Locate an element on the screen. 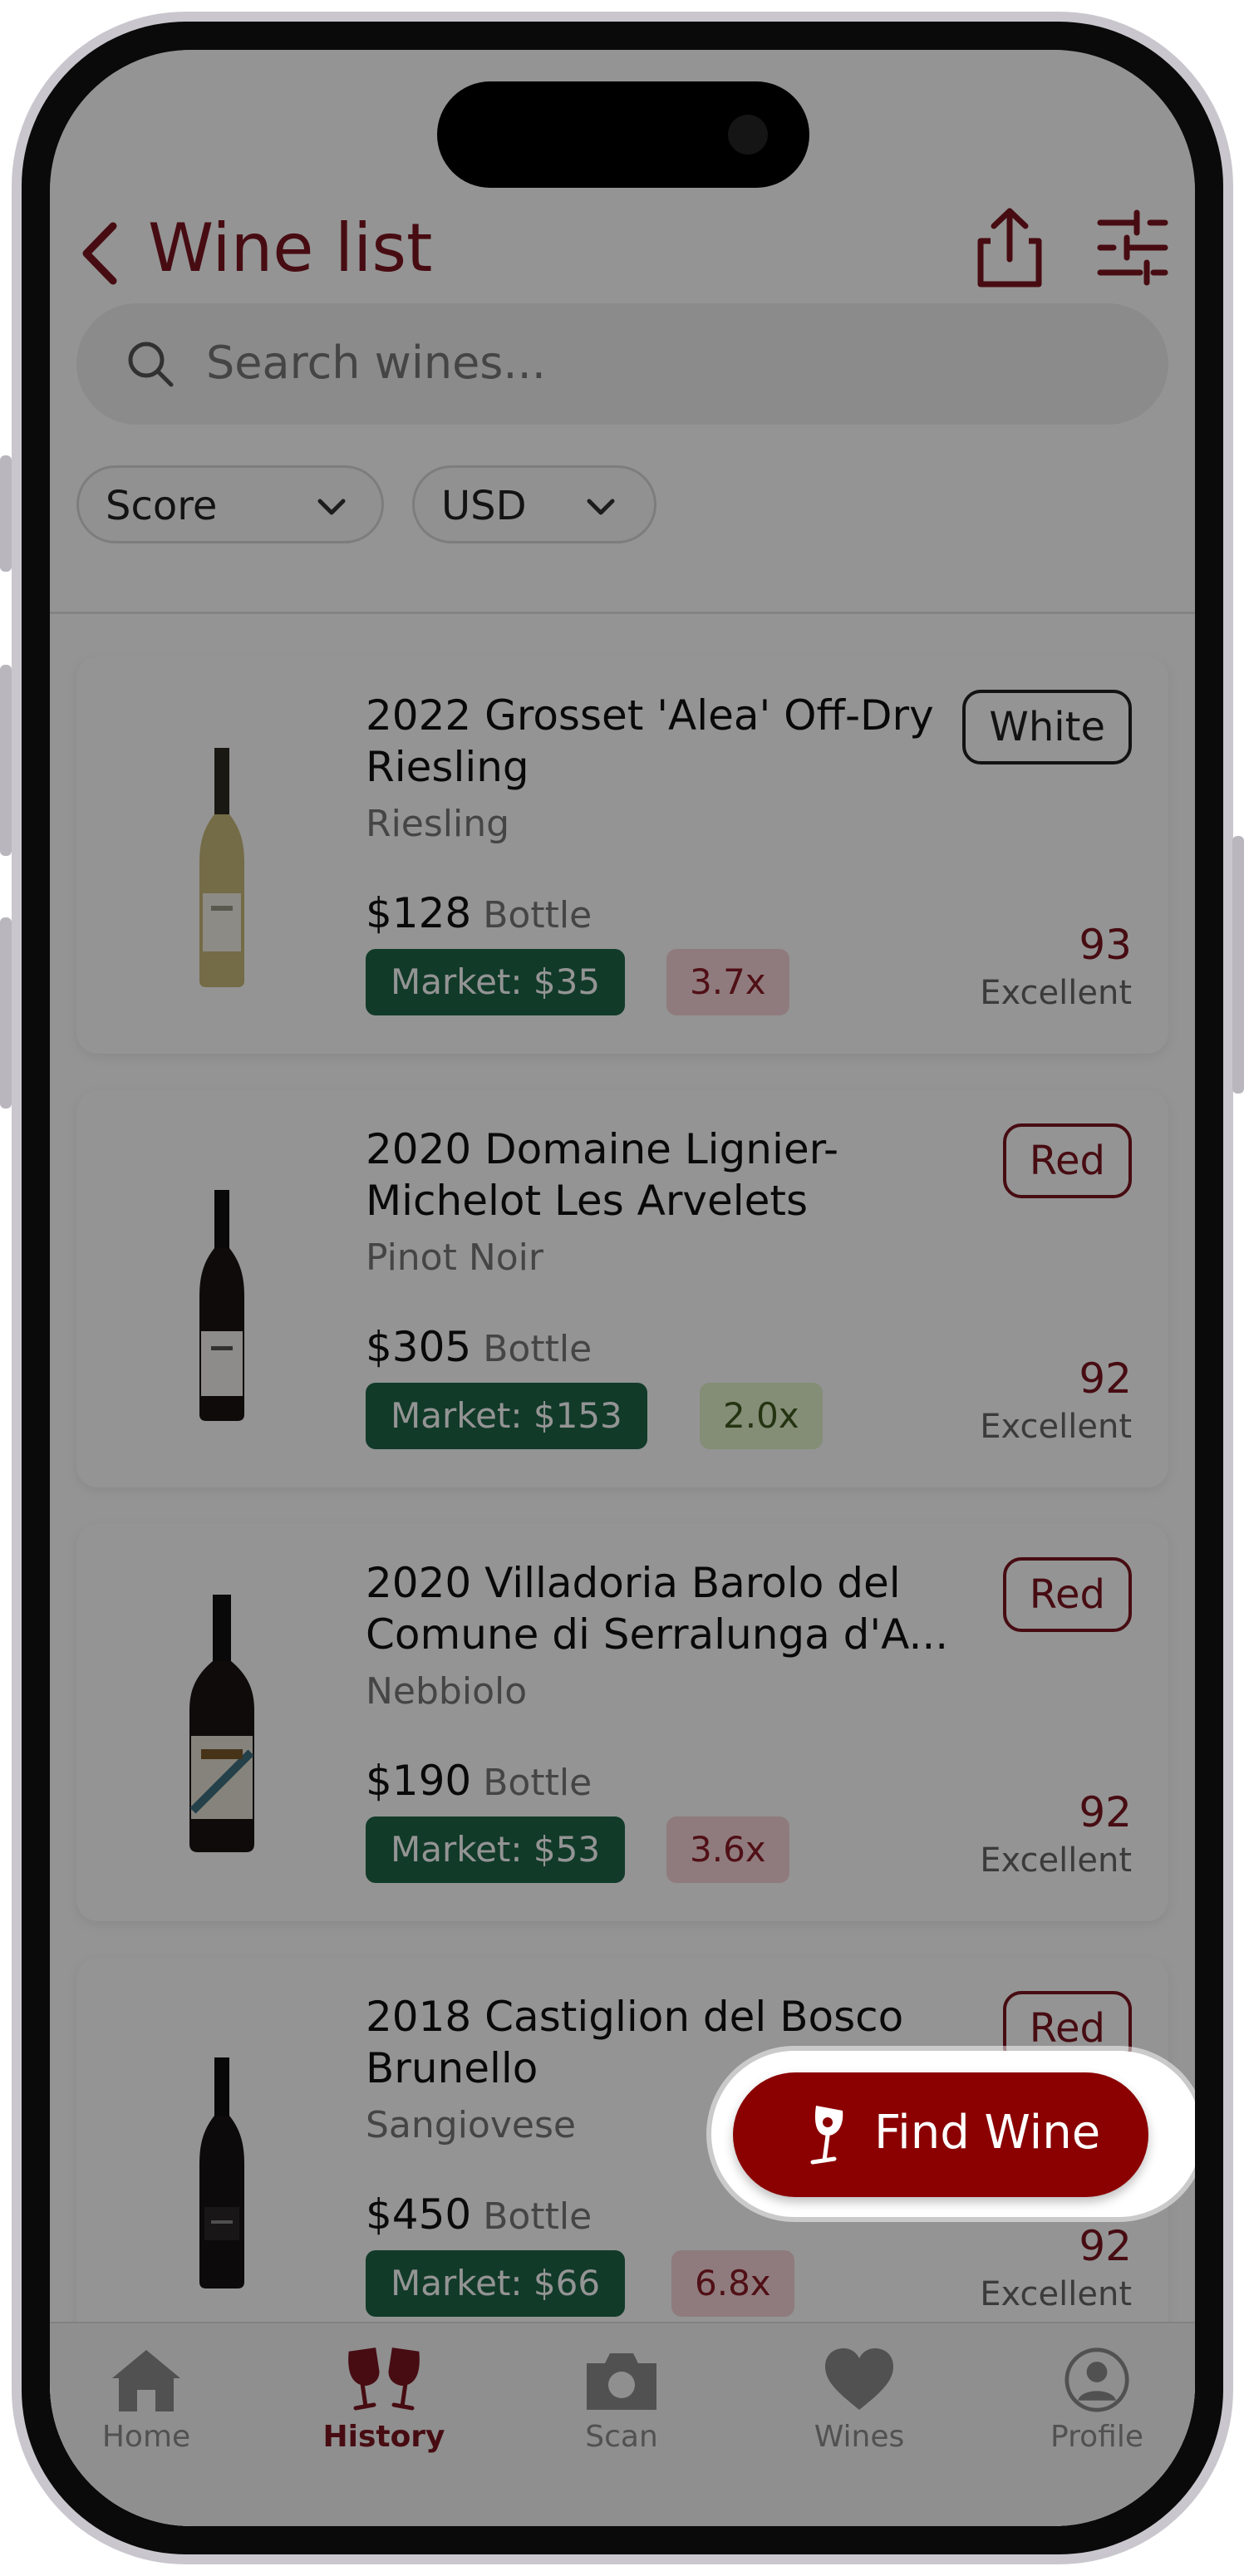 The height and width of the screenshot is (2576, 1244). find-wine-button: Find Wine is located at coordinates (940, 2134).